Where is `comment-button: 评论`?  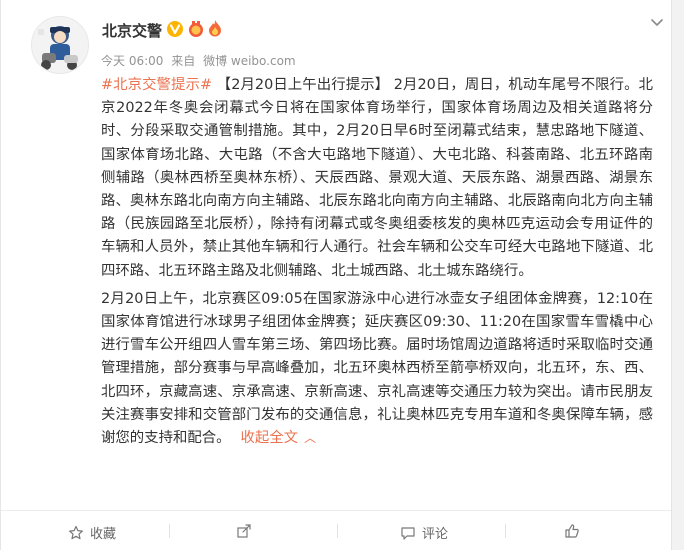
comment-button: 评论 is located at coordinates (424, 532).